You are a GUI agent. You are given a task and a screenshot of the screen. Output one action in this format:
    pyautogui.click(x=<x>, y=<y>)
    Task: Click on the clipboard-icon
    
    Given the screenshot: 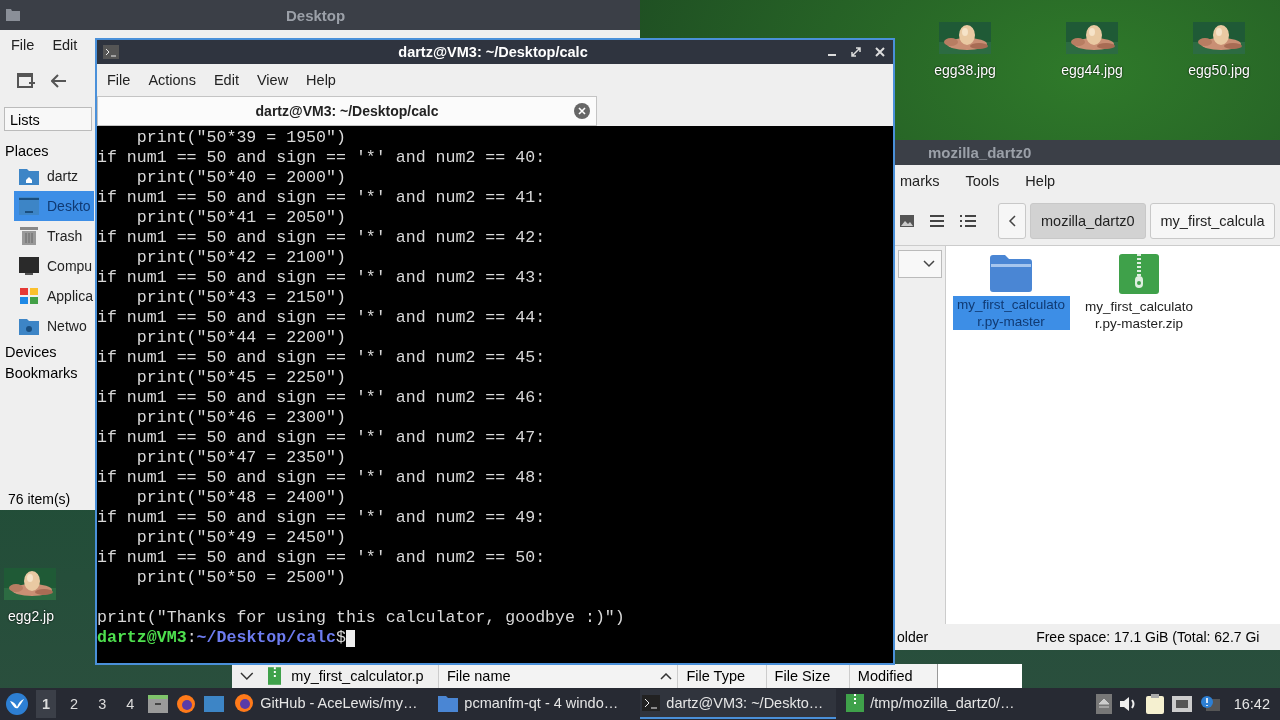 What is the action you would take?
    pyautogui.click(x=1154, y=704)
    